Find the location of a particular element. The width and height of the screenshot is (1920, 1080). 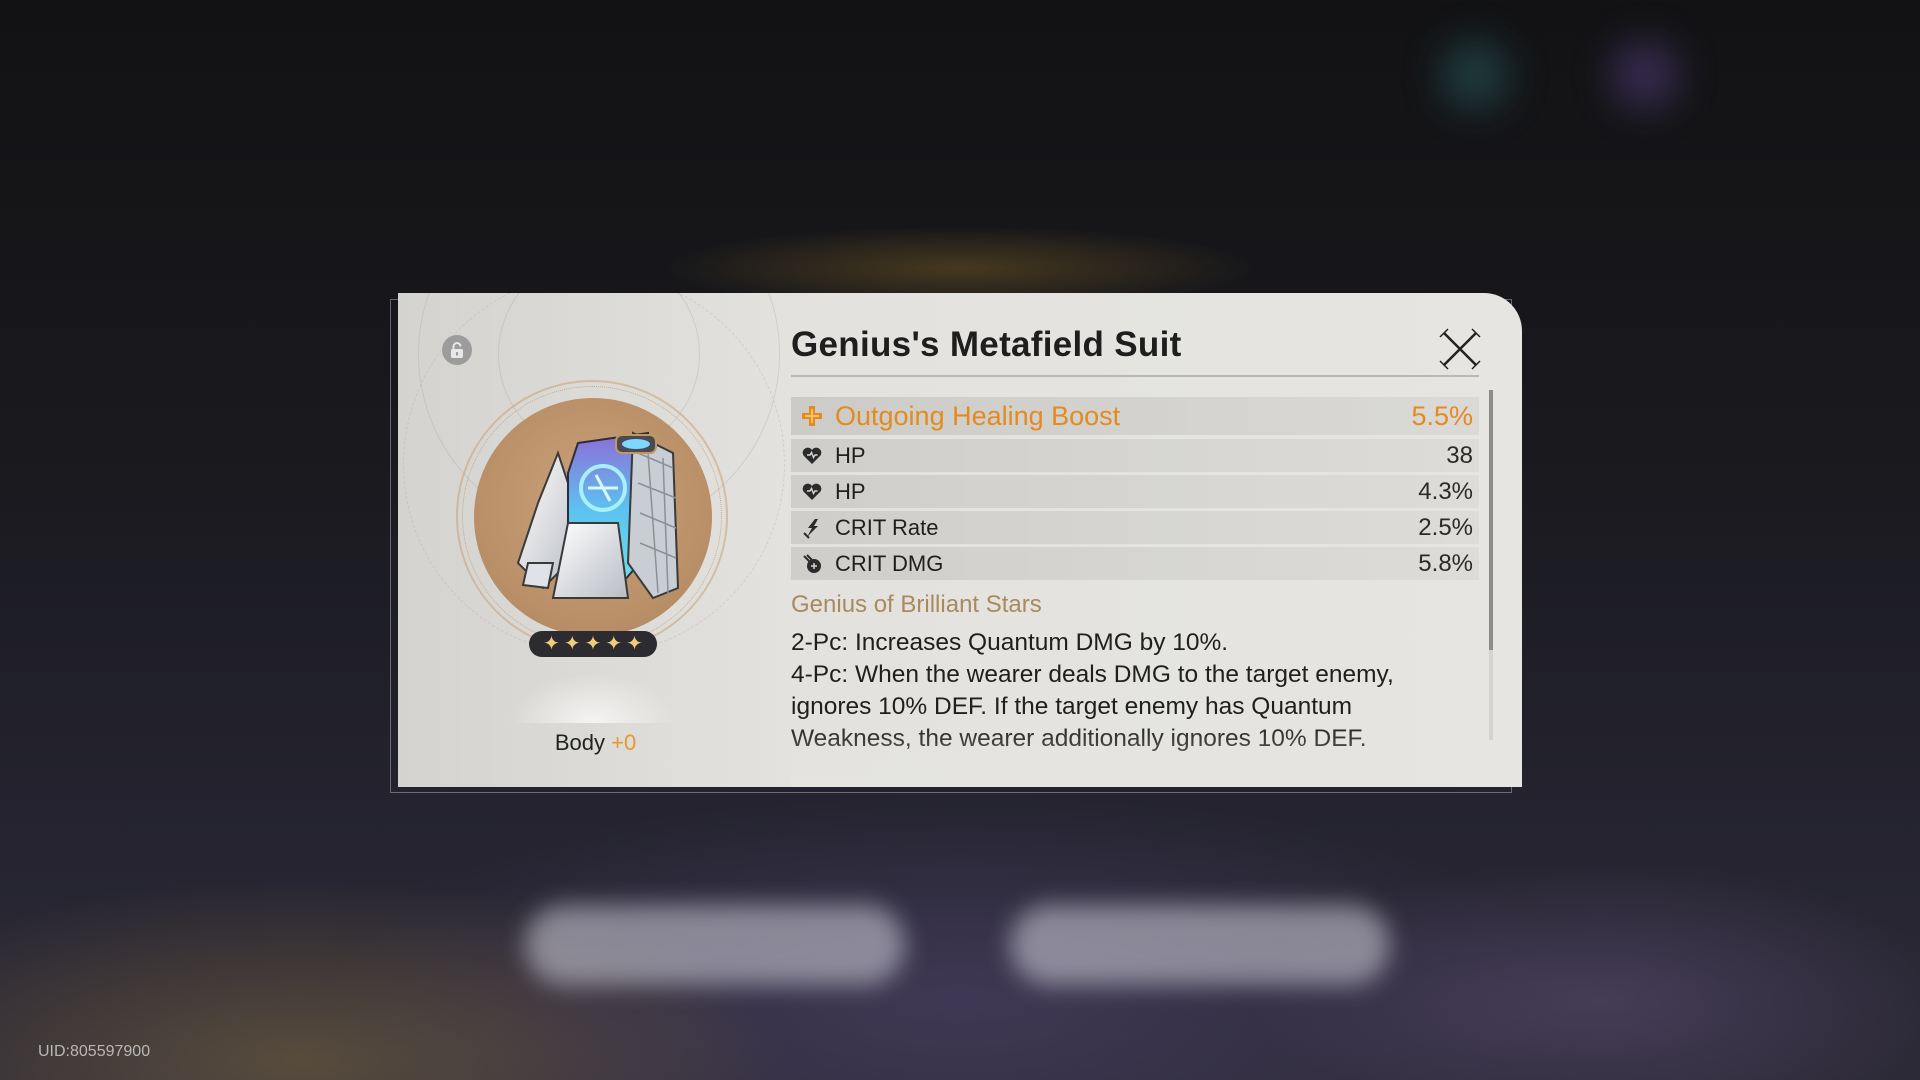

background-glow-purple is located at coordinates (1645, 75).